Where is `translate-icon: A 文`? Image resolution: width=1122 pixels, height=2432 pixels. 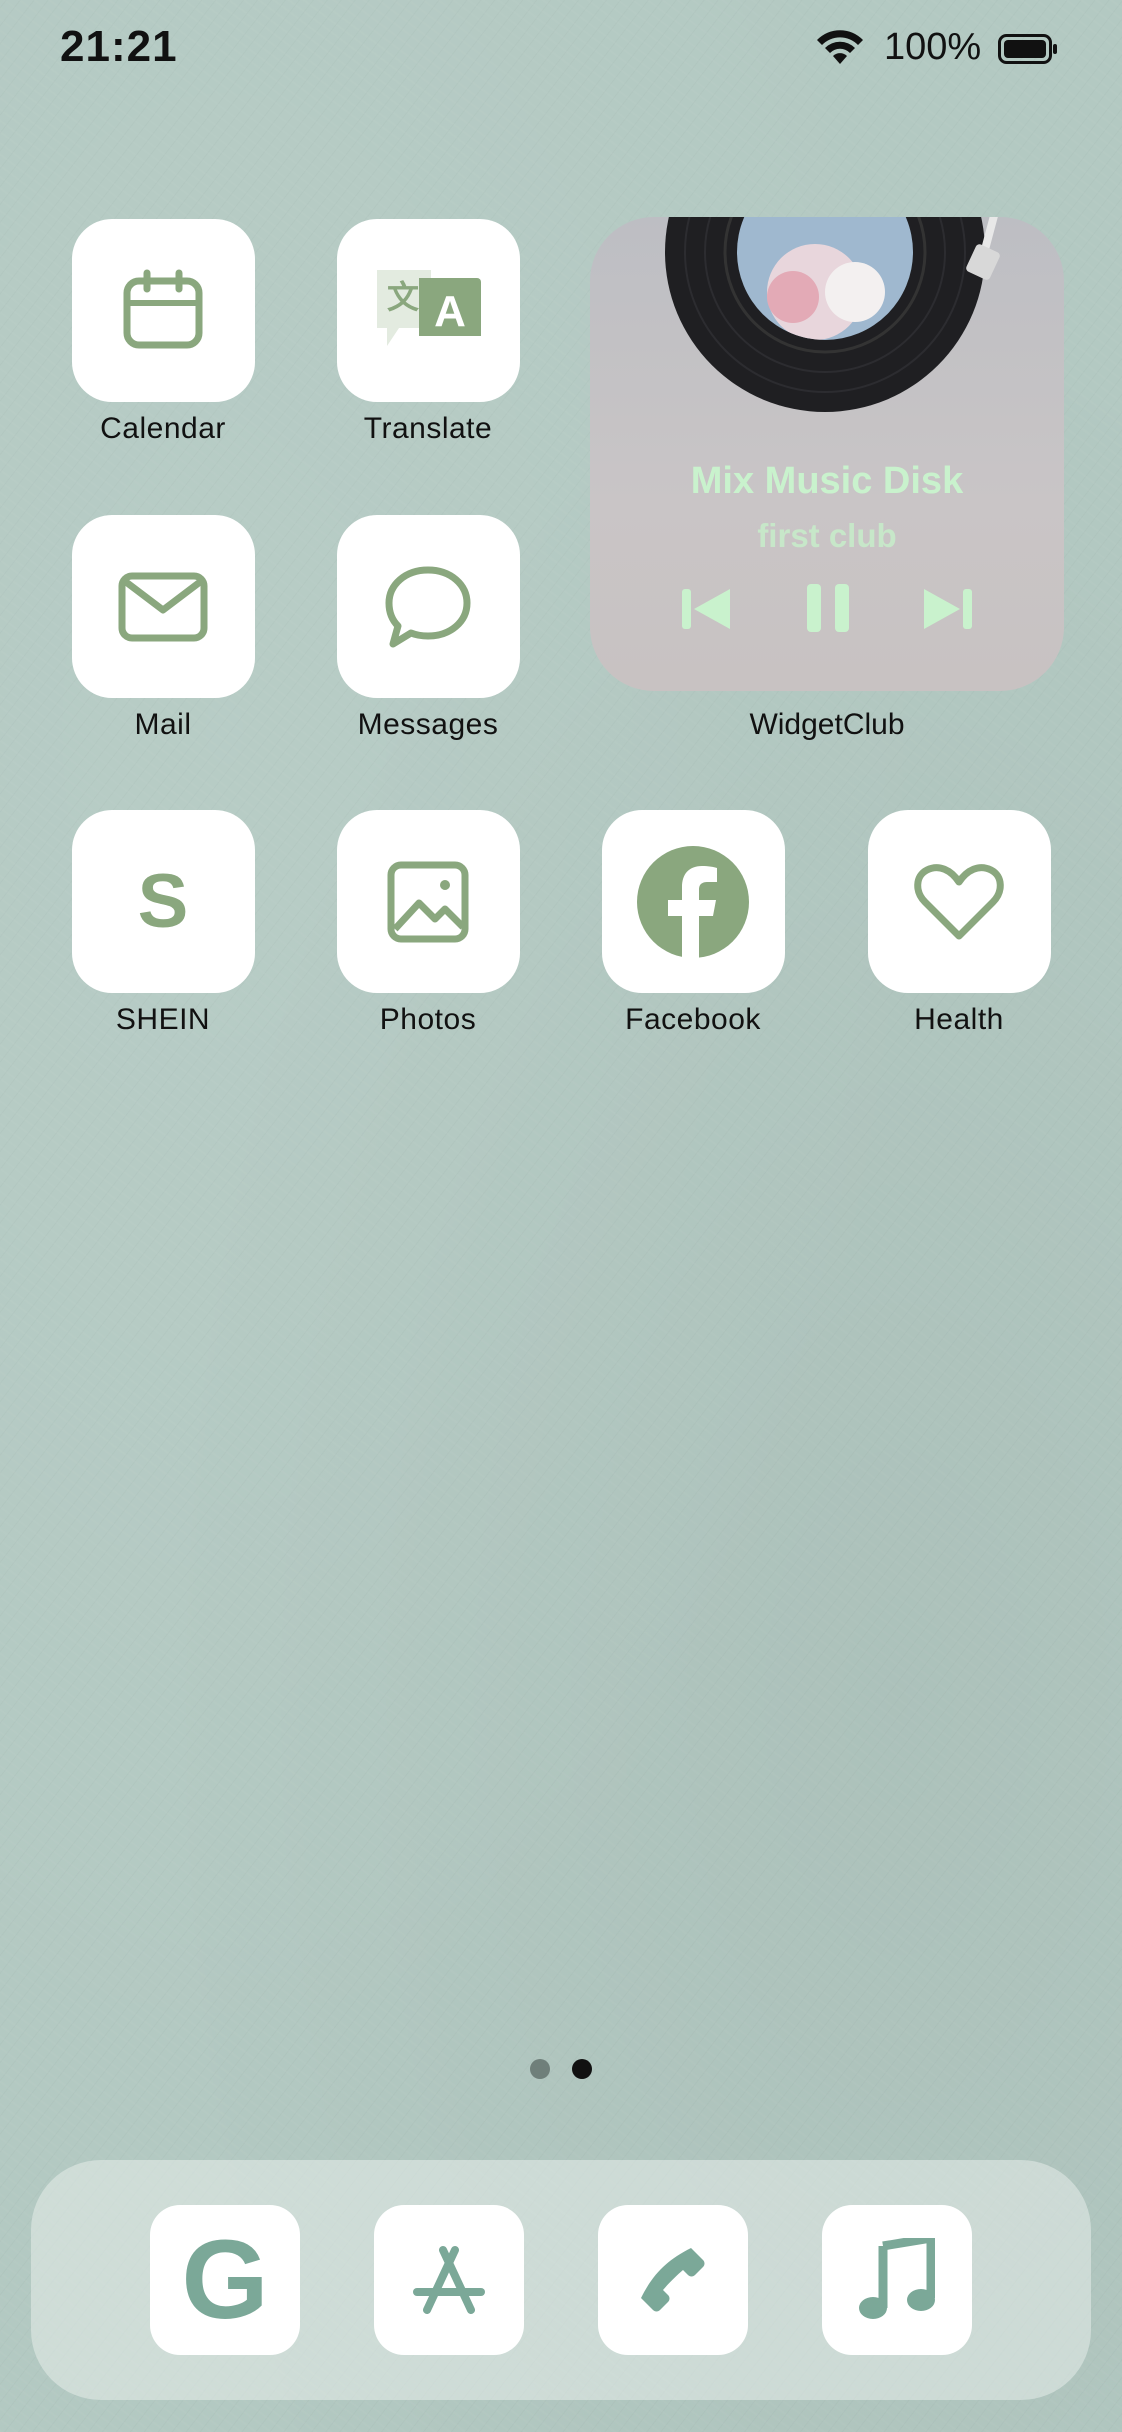 translate-icon: A 文 is located at coordinates (429, 307).